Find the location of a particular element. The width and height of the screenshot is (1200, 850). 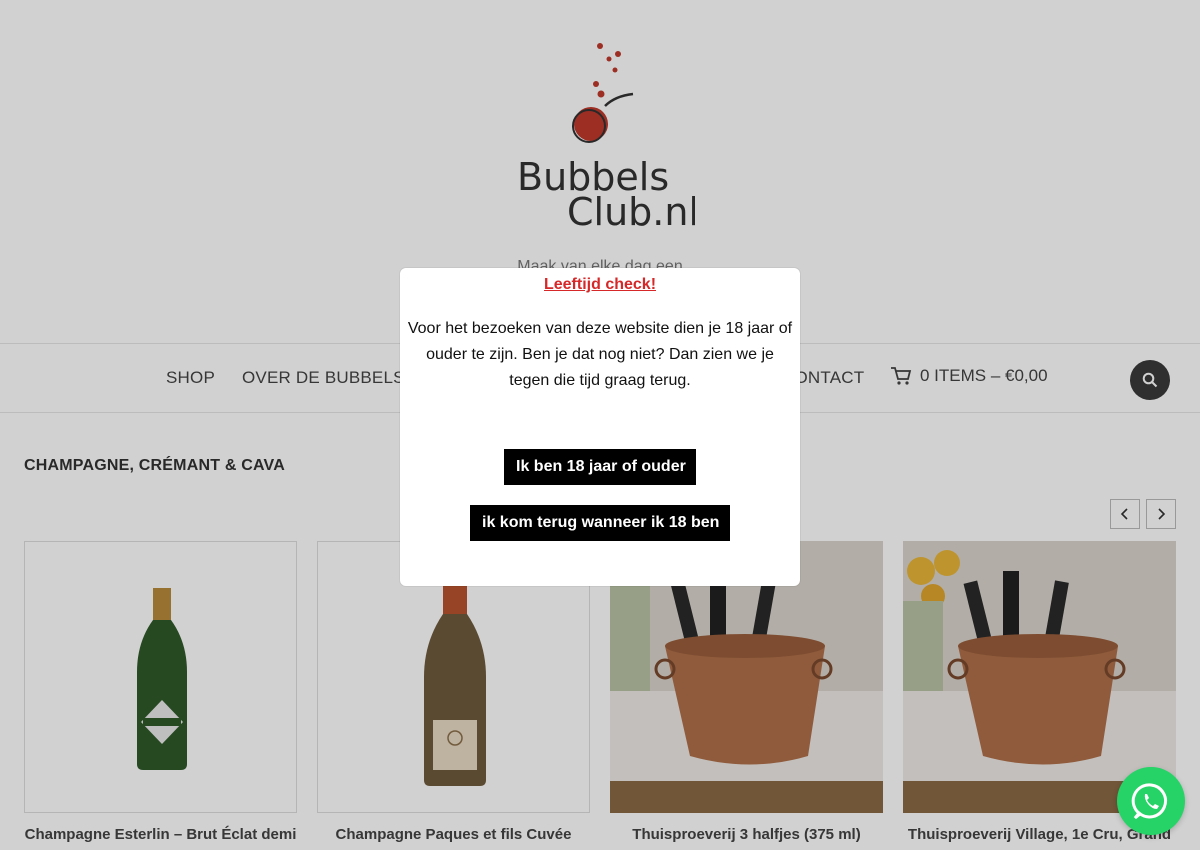

confirm-age-button: Ik ben 18 jaar of ouder is located at coordinates (600, 467).